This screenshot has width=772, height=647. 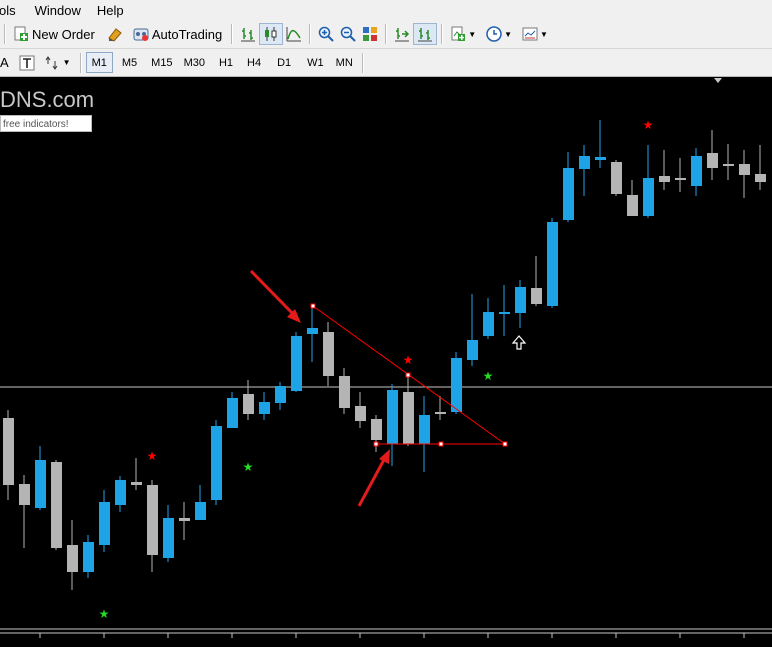 I want to click on bar-chart-button, so click(x=248, y=34).